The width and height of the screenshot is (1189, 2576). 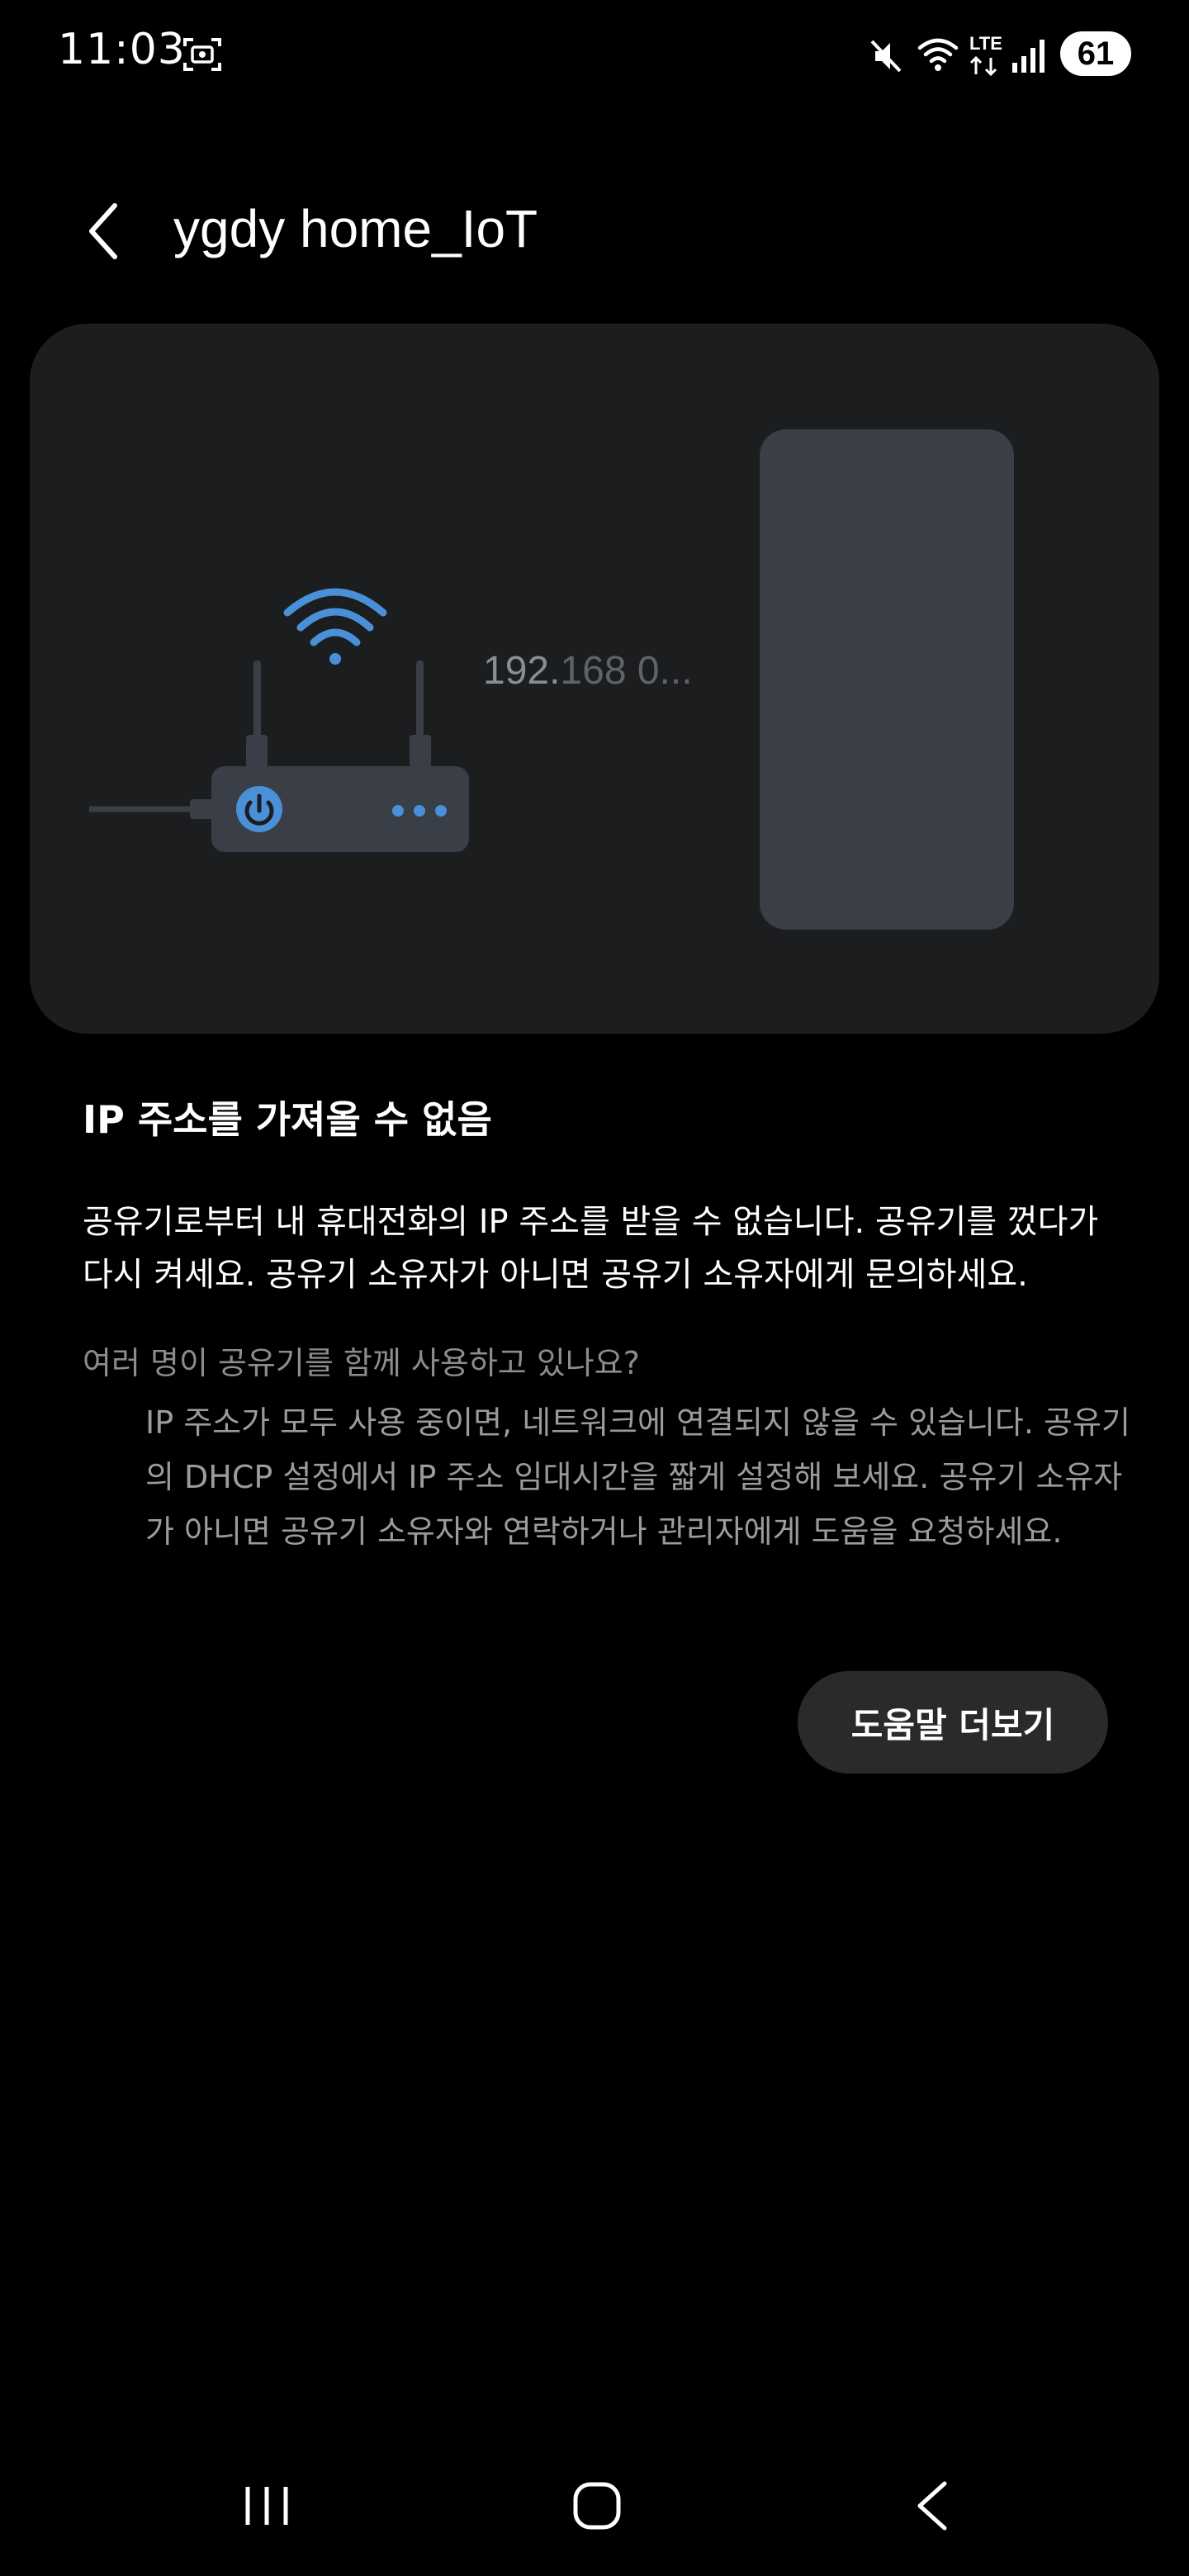 I want to click on question-heading: 여러 명이 공유기를 함께 사용하고 있나요?, so click(x=361, y=1363).